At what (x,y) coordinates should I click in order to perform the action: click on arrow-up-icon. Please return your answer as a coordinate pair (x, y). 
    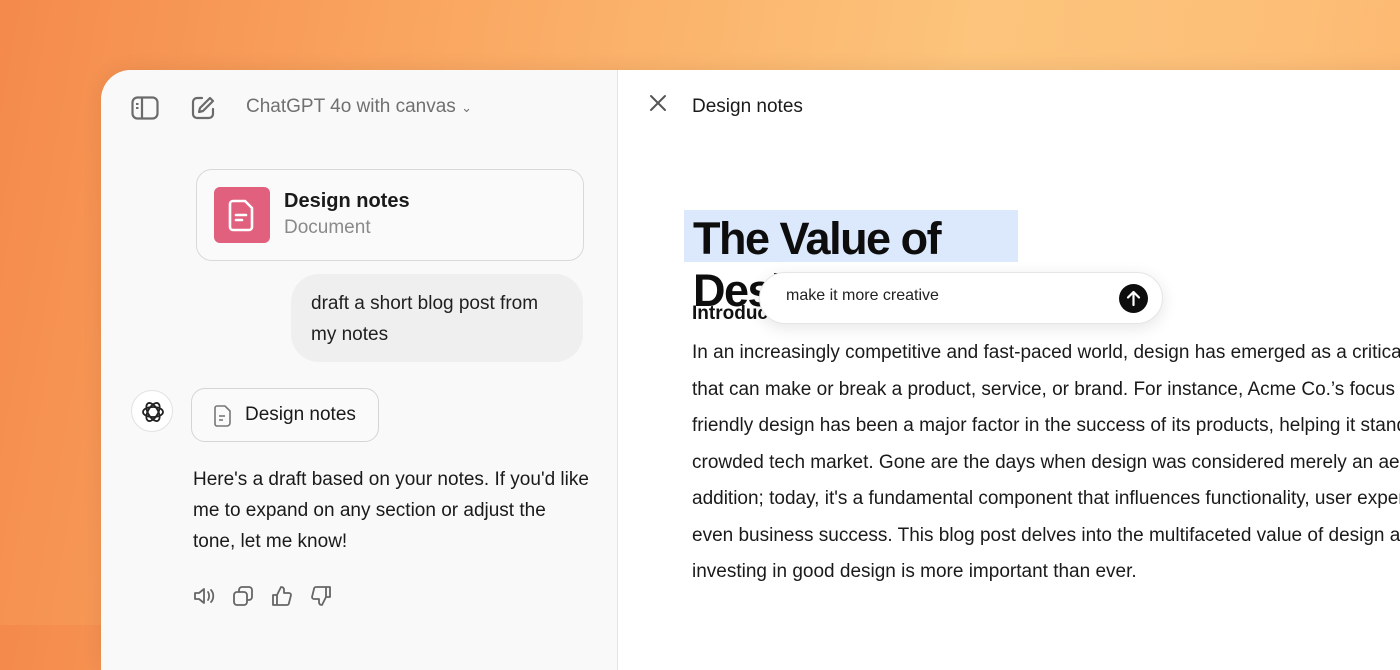
    Looking at the image, I should click on (1133, 298).